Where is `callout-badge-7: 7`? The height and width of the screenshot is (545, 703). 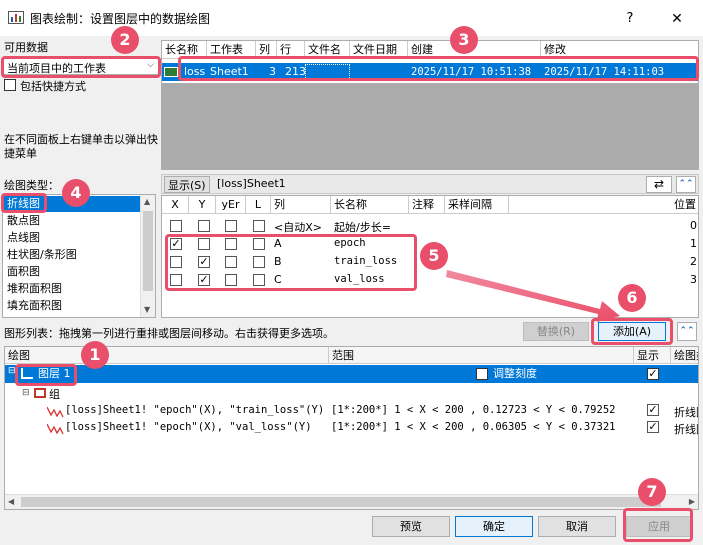
callout-badge-7: 7 is located at coordinates (652, 492).